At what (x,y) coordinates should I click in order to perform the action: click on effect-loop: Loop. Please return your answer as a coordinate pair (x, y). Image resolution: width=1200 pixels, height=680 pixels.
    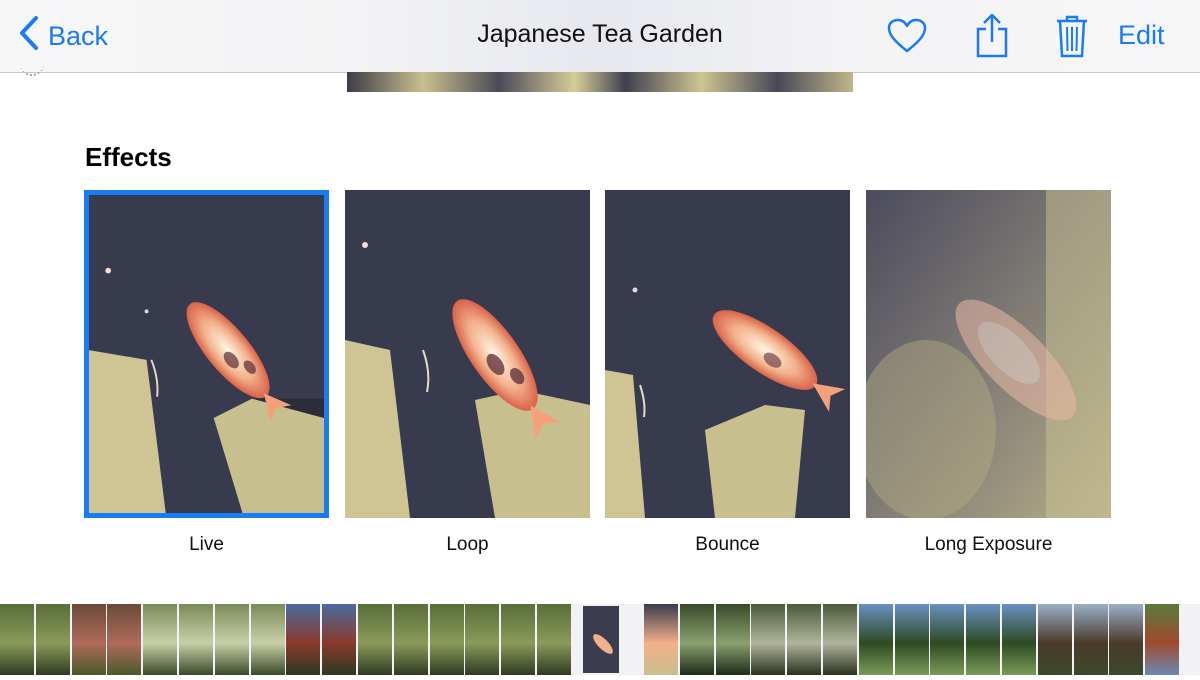
    Looking at the image, I should click on (467, 373).